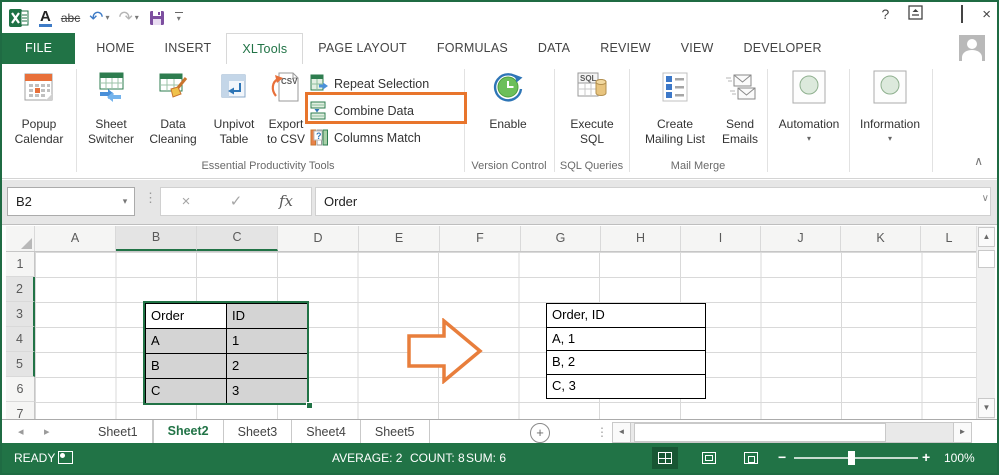 This screenshot has width=999, height=475. What do you see at coordinates (856, 458) in the screenshot?
I see `zoom-slider-track` at bounding box center [856, 458].